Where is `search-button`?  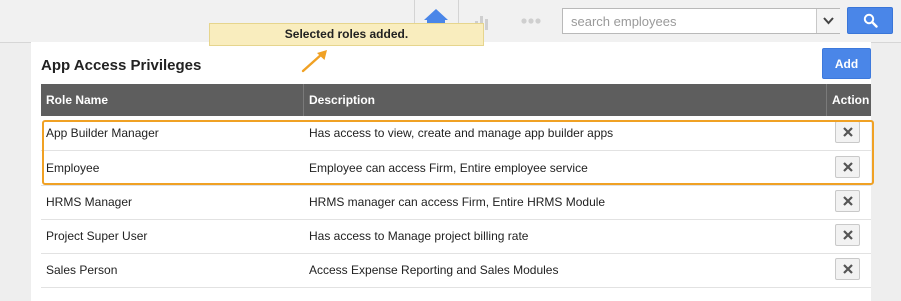
search-button is located at coordinates (870, 20).